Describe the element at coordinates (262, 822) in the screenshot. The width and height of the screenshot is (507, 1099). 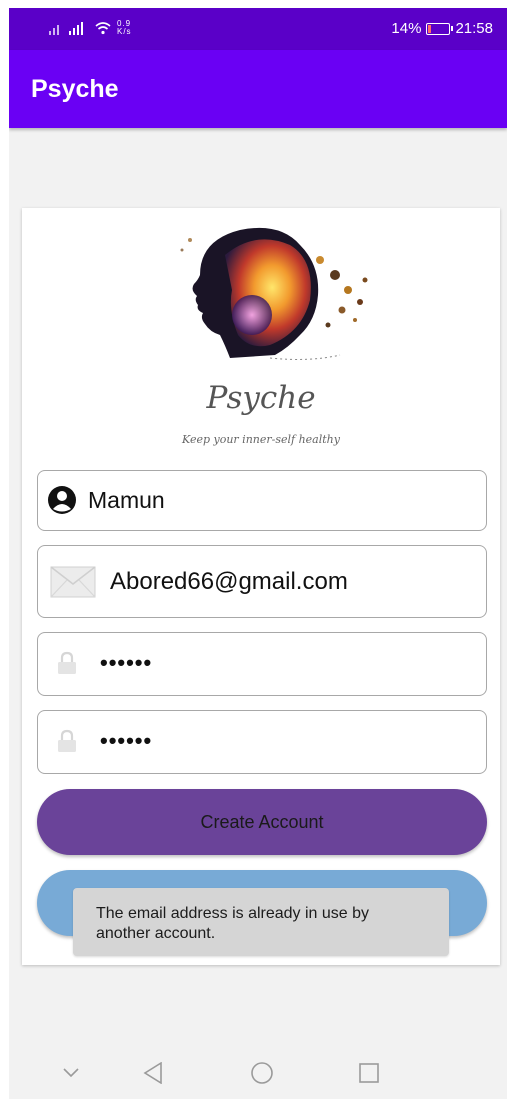
I see `create-account-button: Create Account` at that location.